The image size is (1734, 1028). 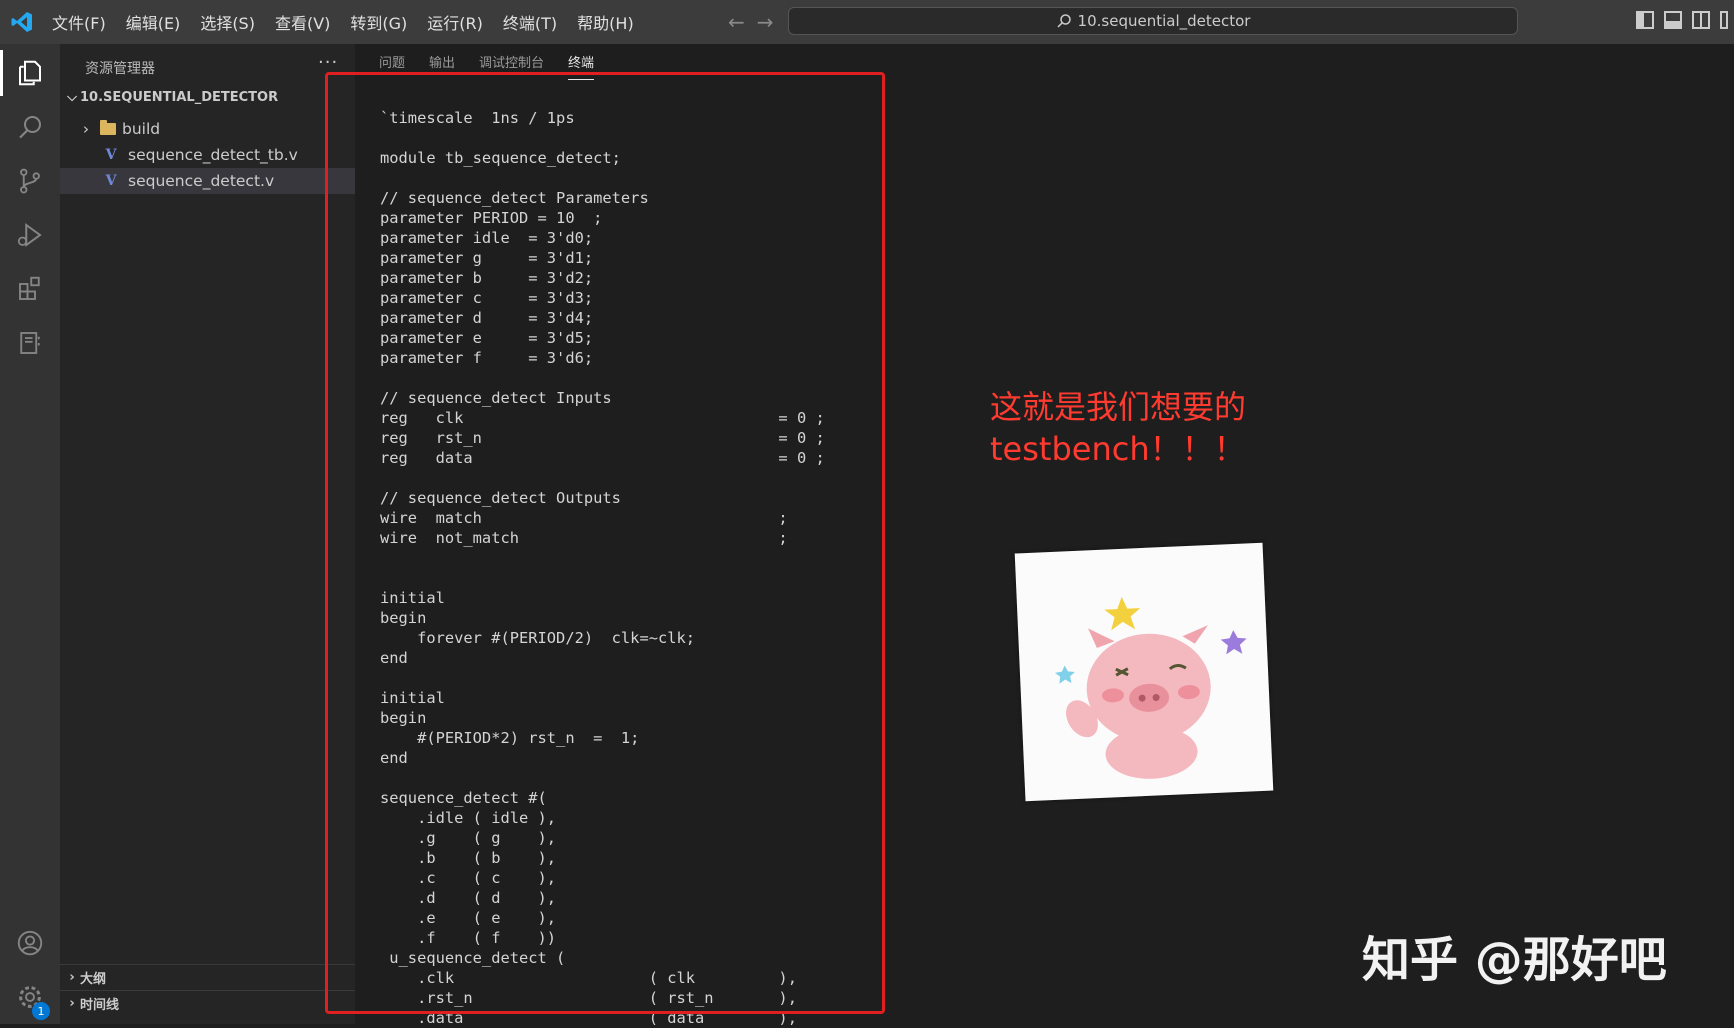 What do you see at coordinates (736, 22) in the screenshot?
I see `back-arrow-icon: ←` at bounding box center [736, 22].